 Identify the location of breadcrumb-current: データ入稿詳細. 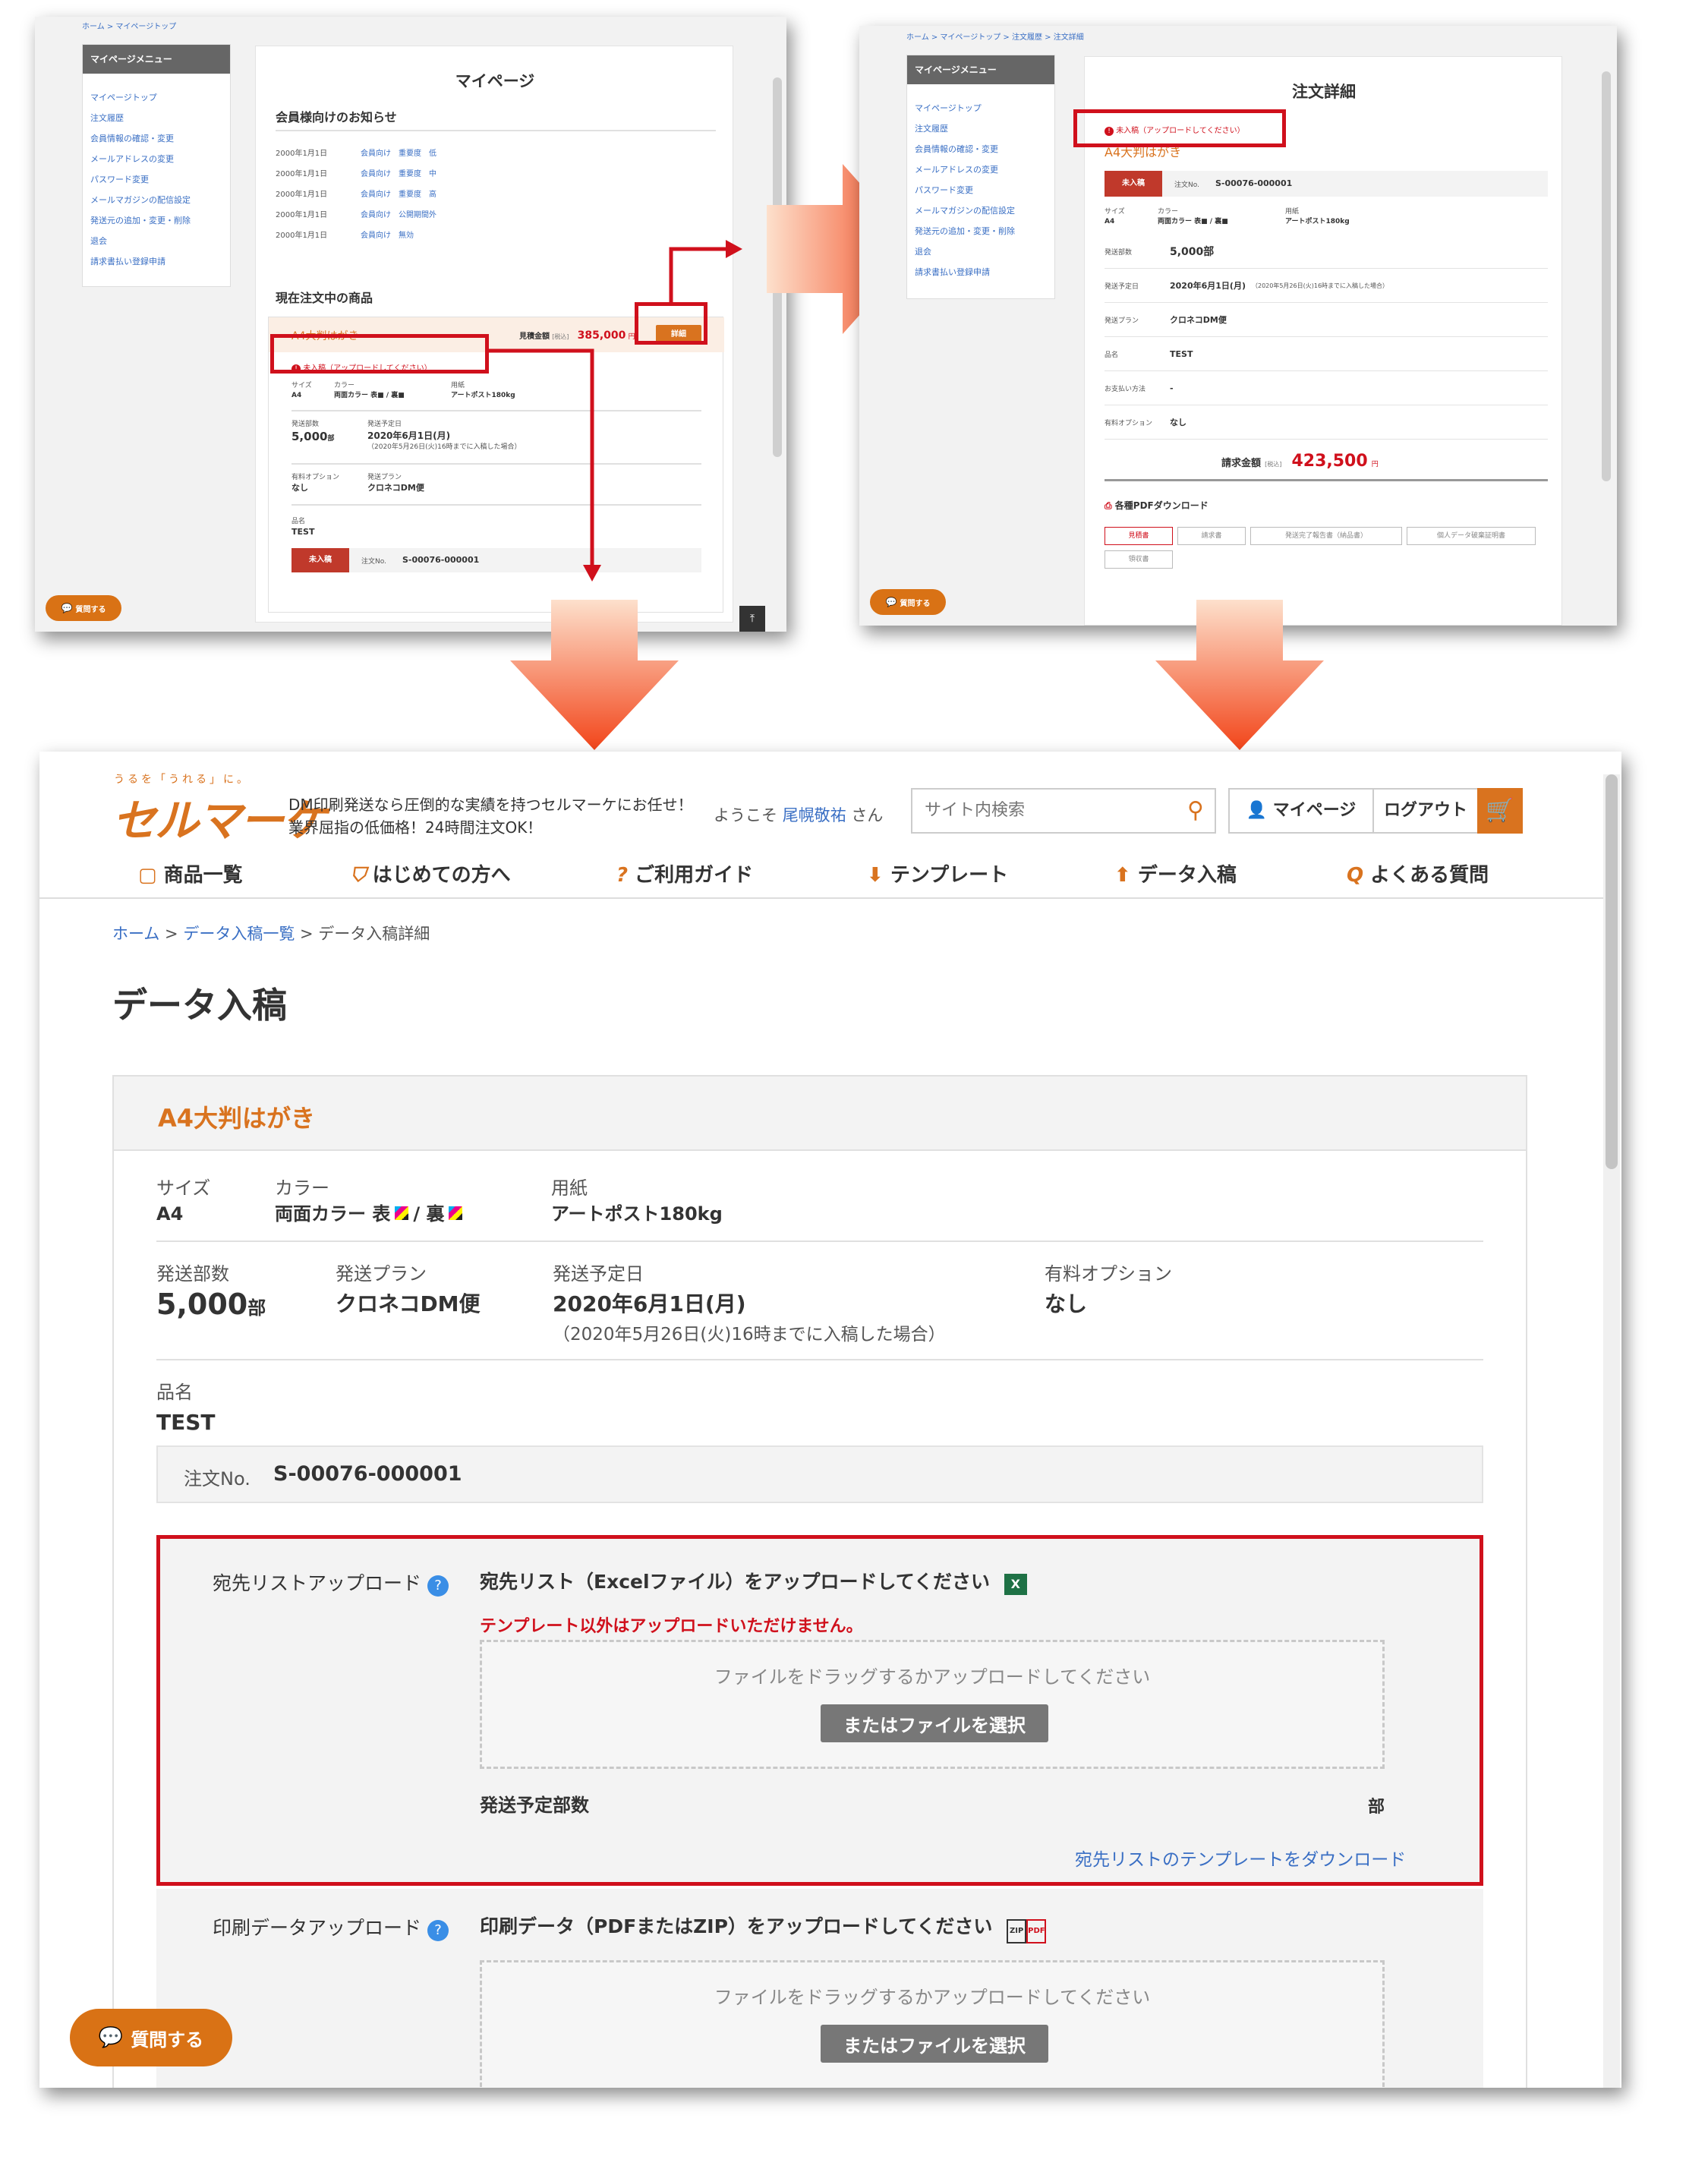
(374, 934).